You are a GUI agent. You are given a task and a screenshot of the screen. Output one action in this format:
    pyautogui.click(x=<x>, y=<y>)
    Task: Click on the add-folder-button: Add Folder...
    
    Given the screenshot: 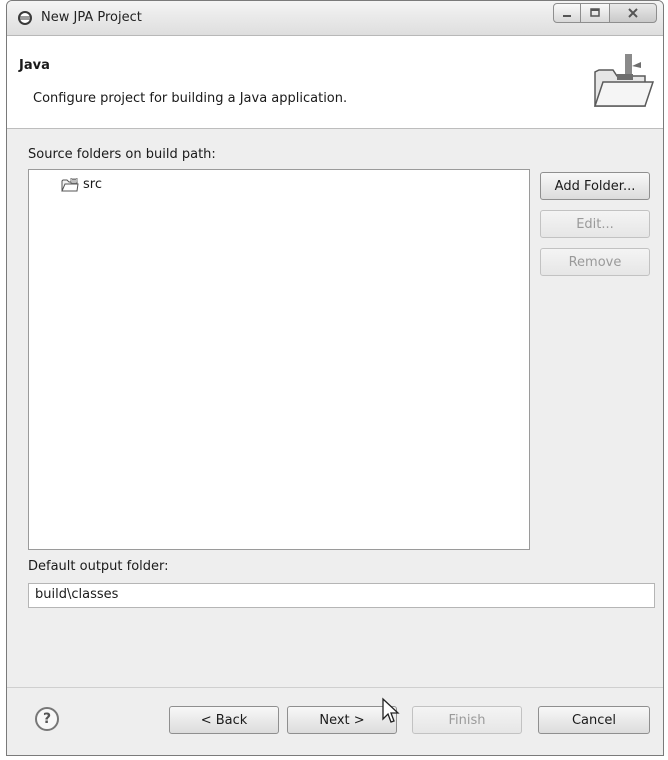 What is the action you would take?
    pyautogui.click(x=595, y=186)
    